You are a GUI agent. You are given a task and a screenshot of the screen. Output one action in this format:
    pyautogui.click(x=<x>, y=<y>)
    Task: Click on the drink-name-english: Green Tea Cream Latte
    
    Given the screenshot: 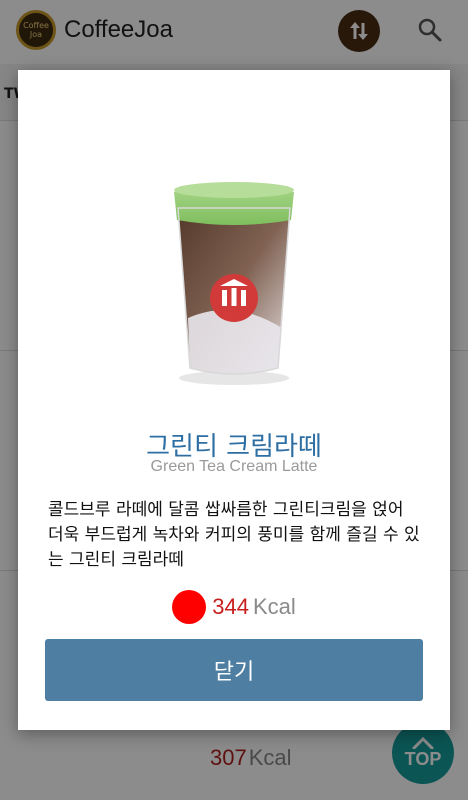 What is the action you would take?
    pyautogui.click(x=234, y=466)
    